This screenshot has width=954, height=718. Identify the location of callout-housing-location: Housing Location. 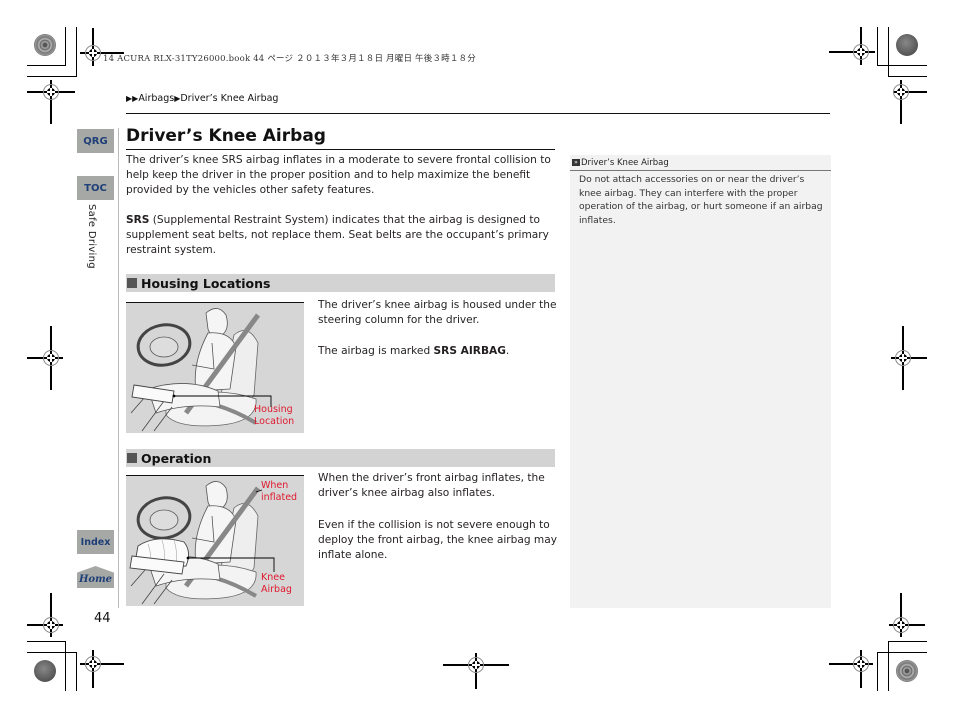
(274, 416).